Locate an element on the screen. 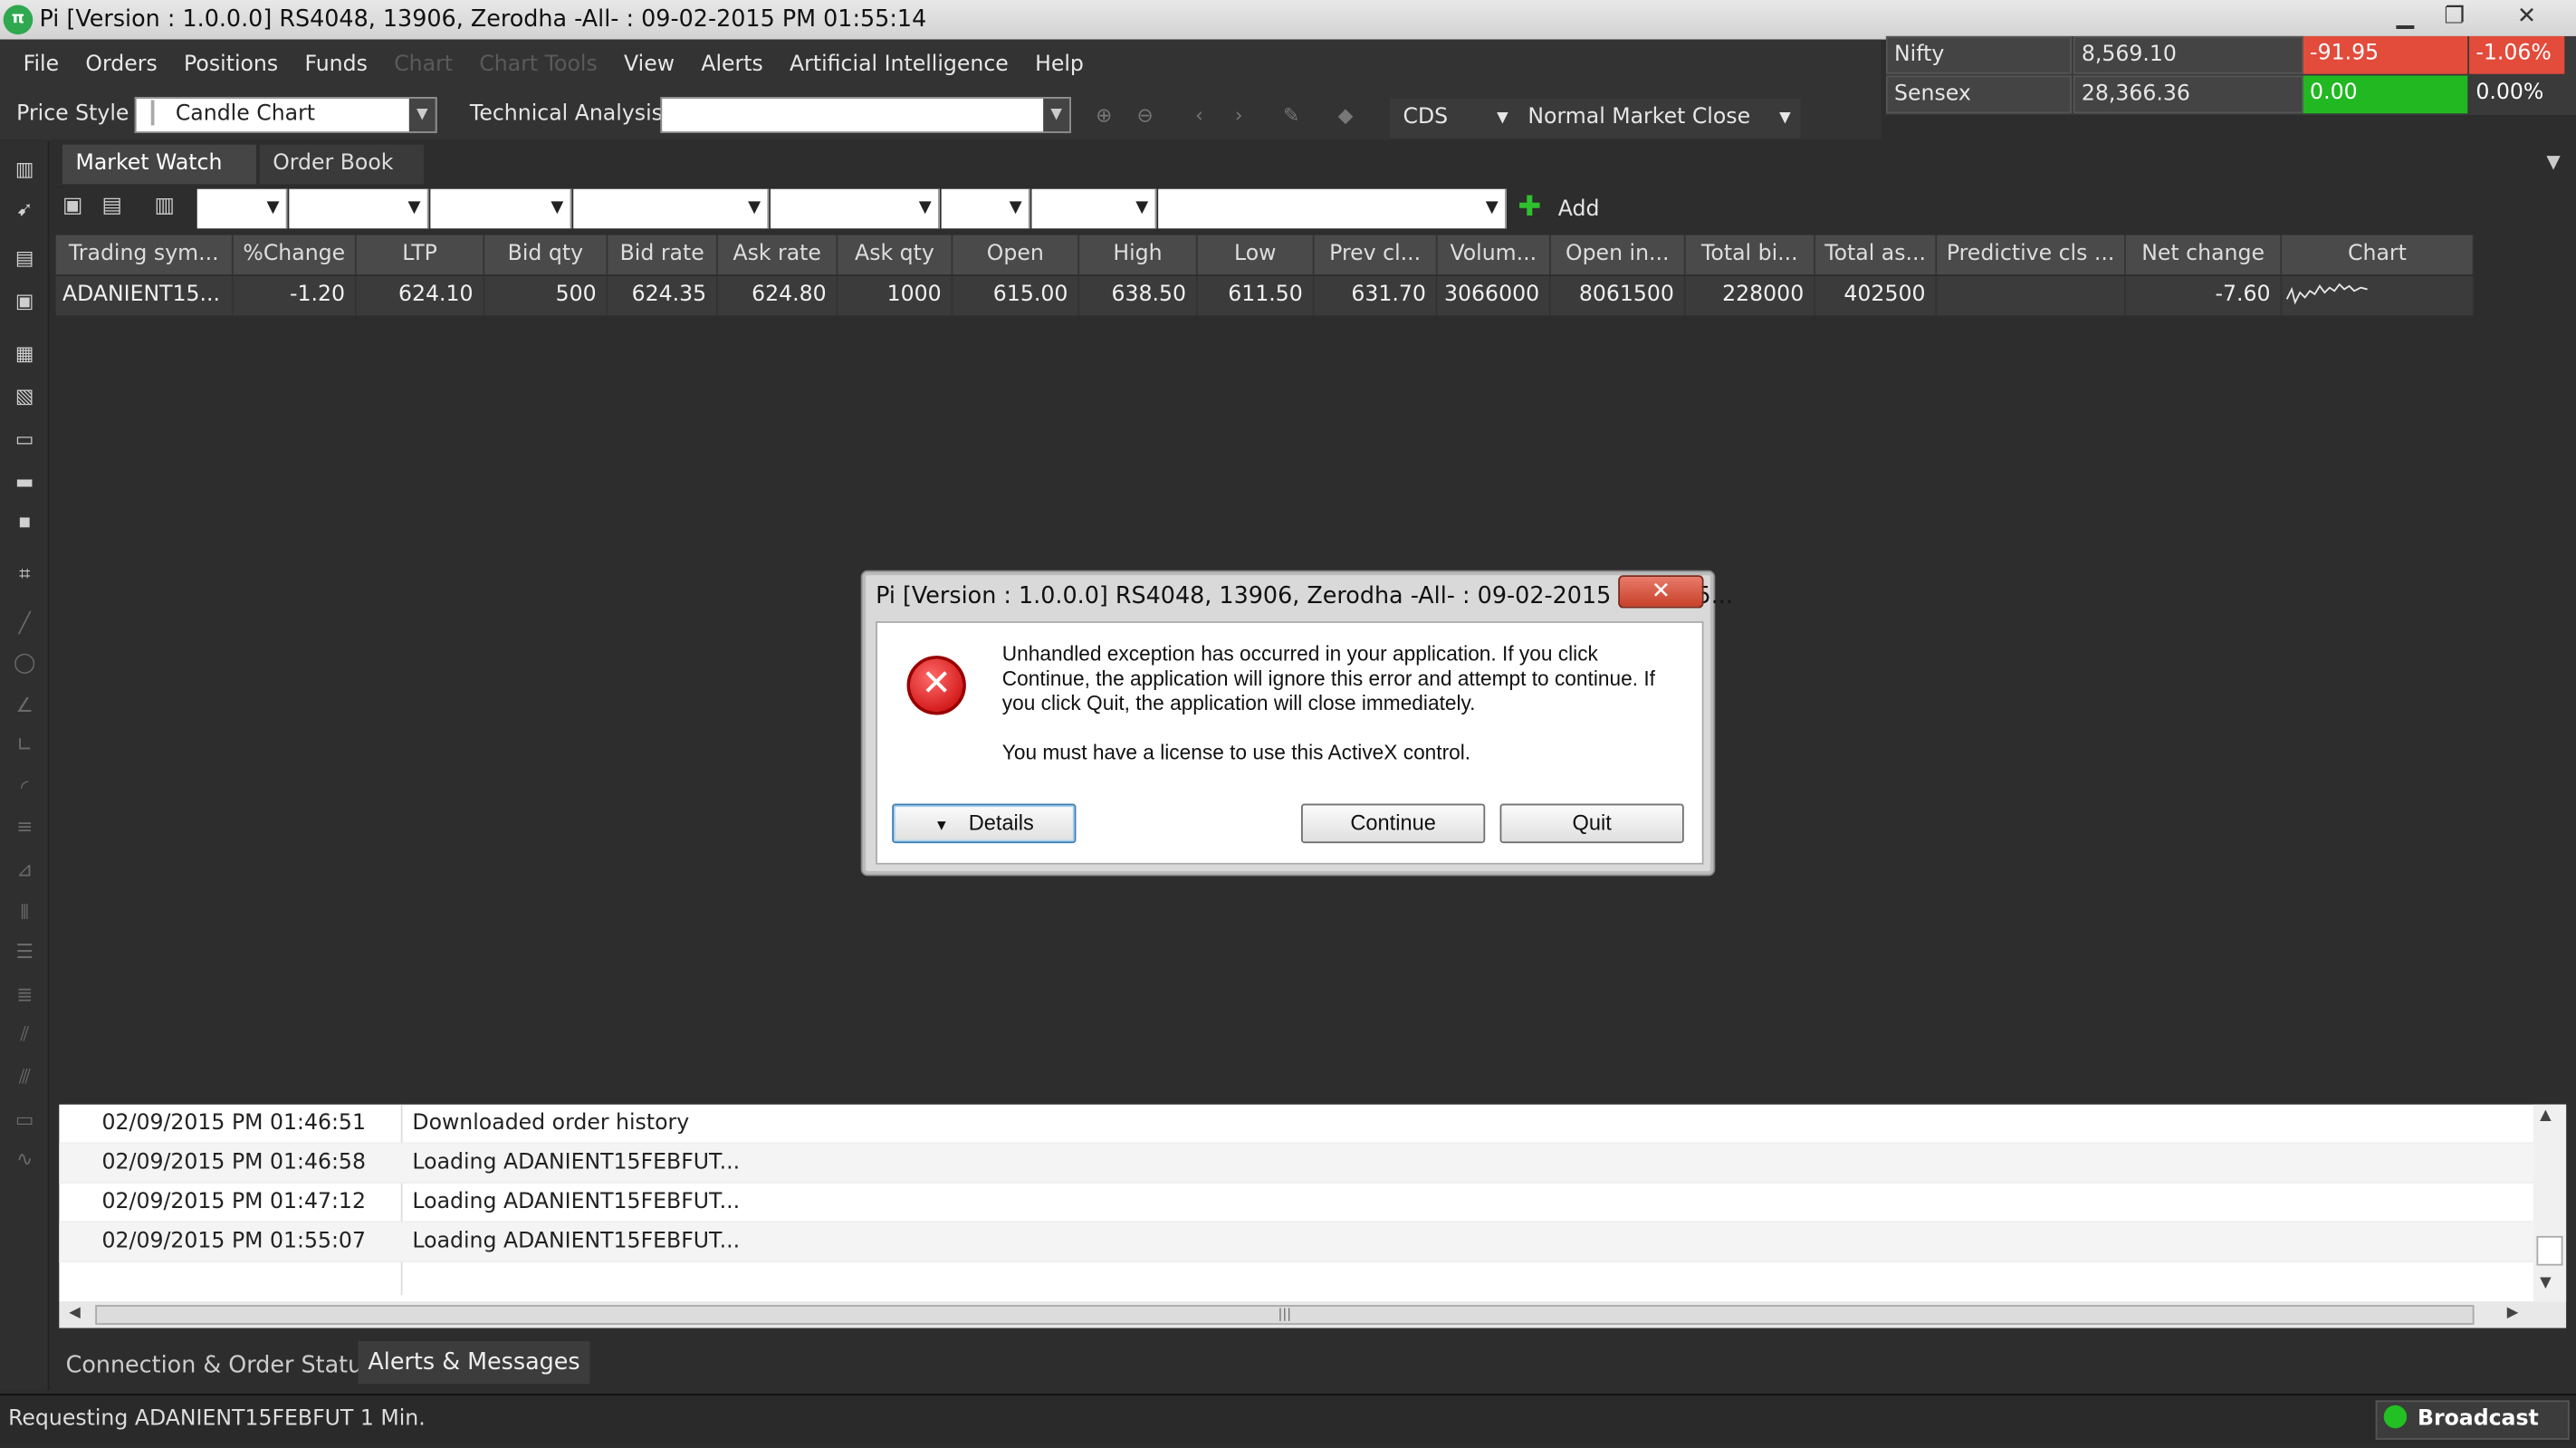 This screenshot has width=2576, height=1448. sparkline-cell is located at coordinates (2378, 295).